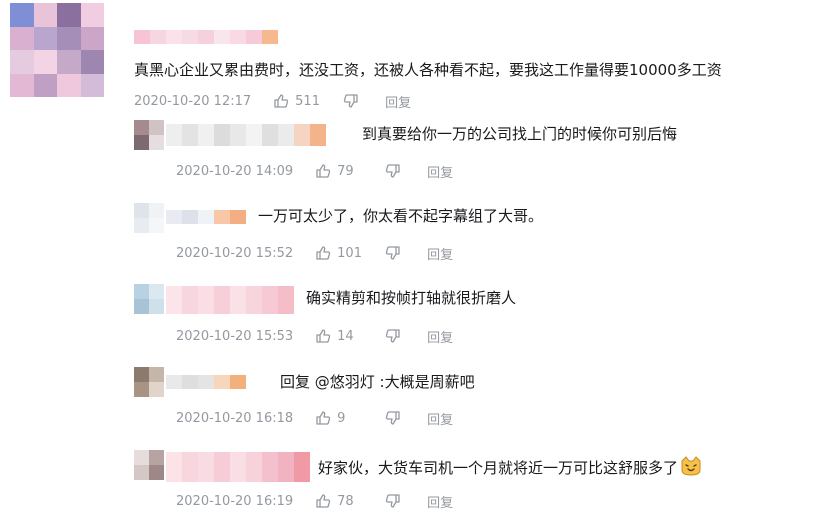 The height and width of the screenshot is (522, 831). Describe the element at coordinates (235, 336) in the screenshot. I see `comment-timestamp: 2020-10-20 15:53` at that location.